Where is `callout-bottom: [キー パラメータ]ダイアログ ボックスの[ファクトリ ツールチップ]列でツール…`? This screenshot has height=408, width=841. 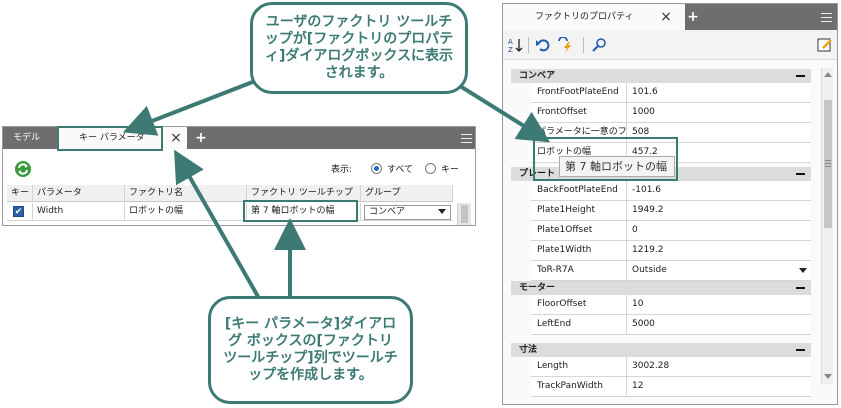 callout-bottom: [キー パラメータ]ダイアログ ボックスの[ファクトリ ツールチップ]列でツール… is located at coordinates (310, 350).